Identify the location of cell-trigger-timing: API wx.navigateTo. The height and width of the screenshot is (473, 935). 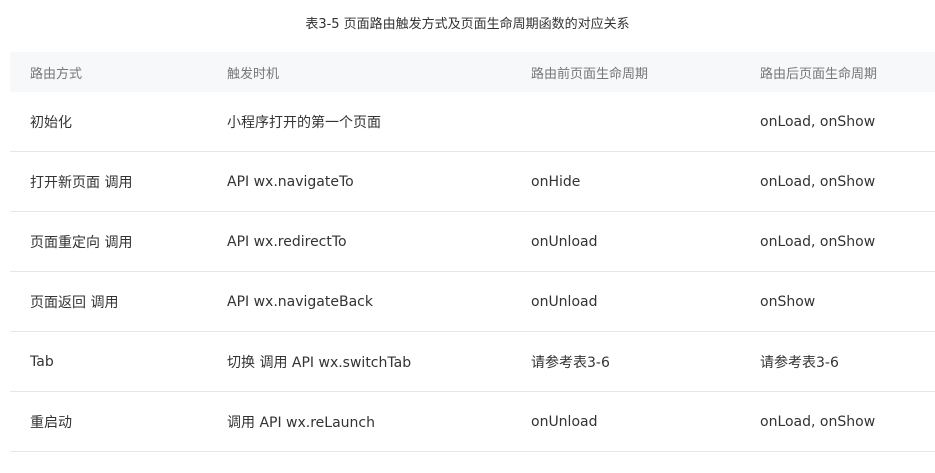
(290, 181).